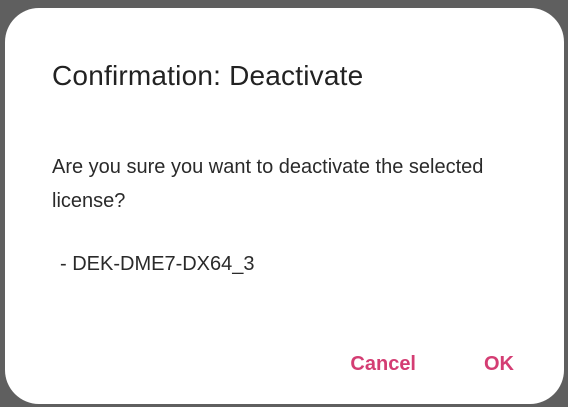 Image resolution: width=568 pixels, height=407 pixels. I want to click on cancel-button: Cancel, so click(383, 364).